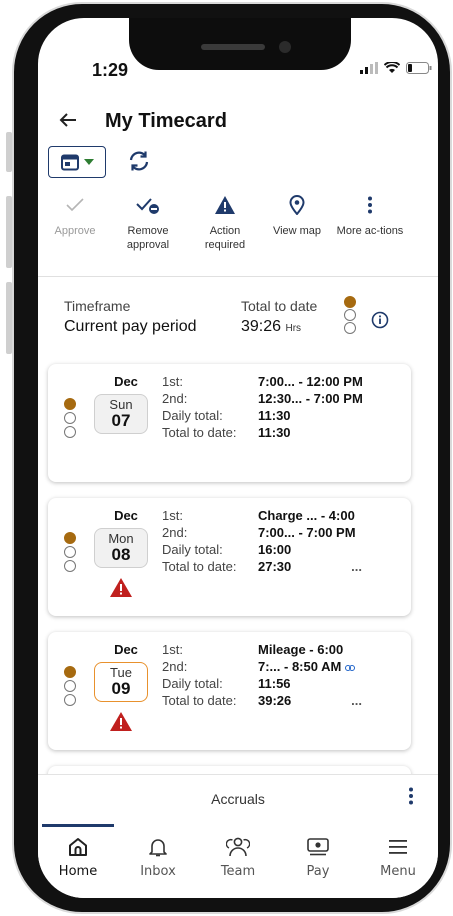 The height and width of the screenshot is (916, 453). What do you see at coordinates (75, 231) in the screenshot?
I see `approve-label: Approve` at bounding box center [75, 231].